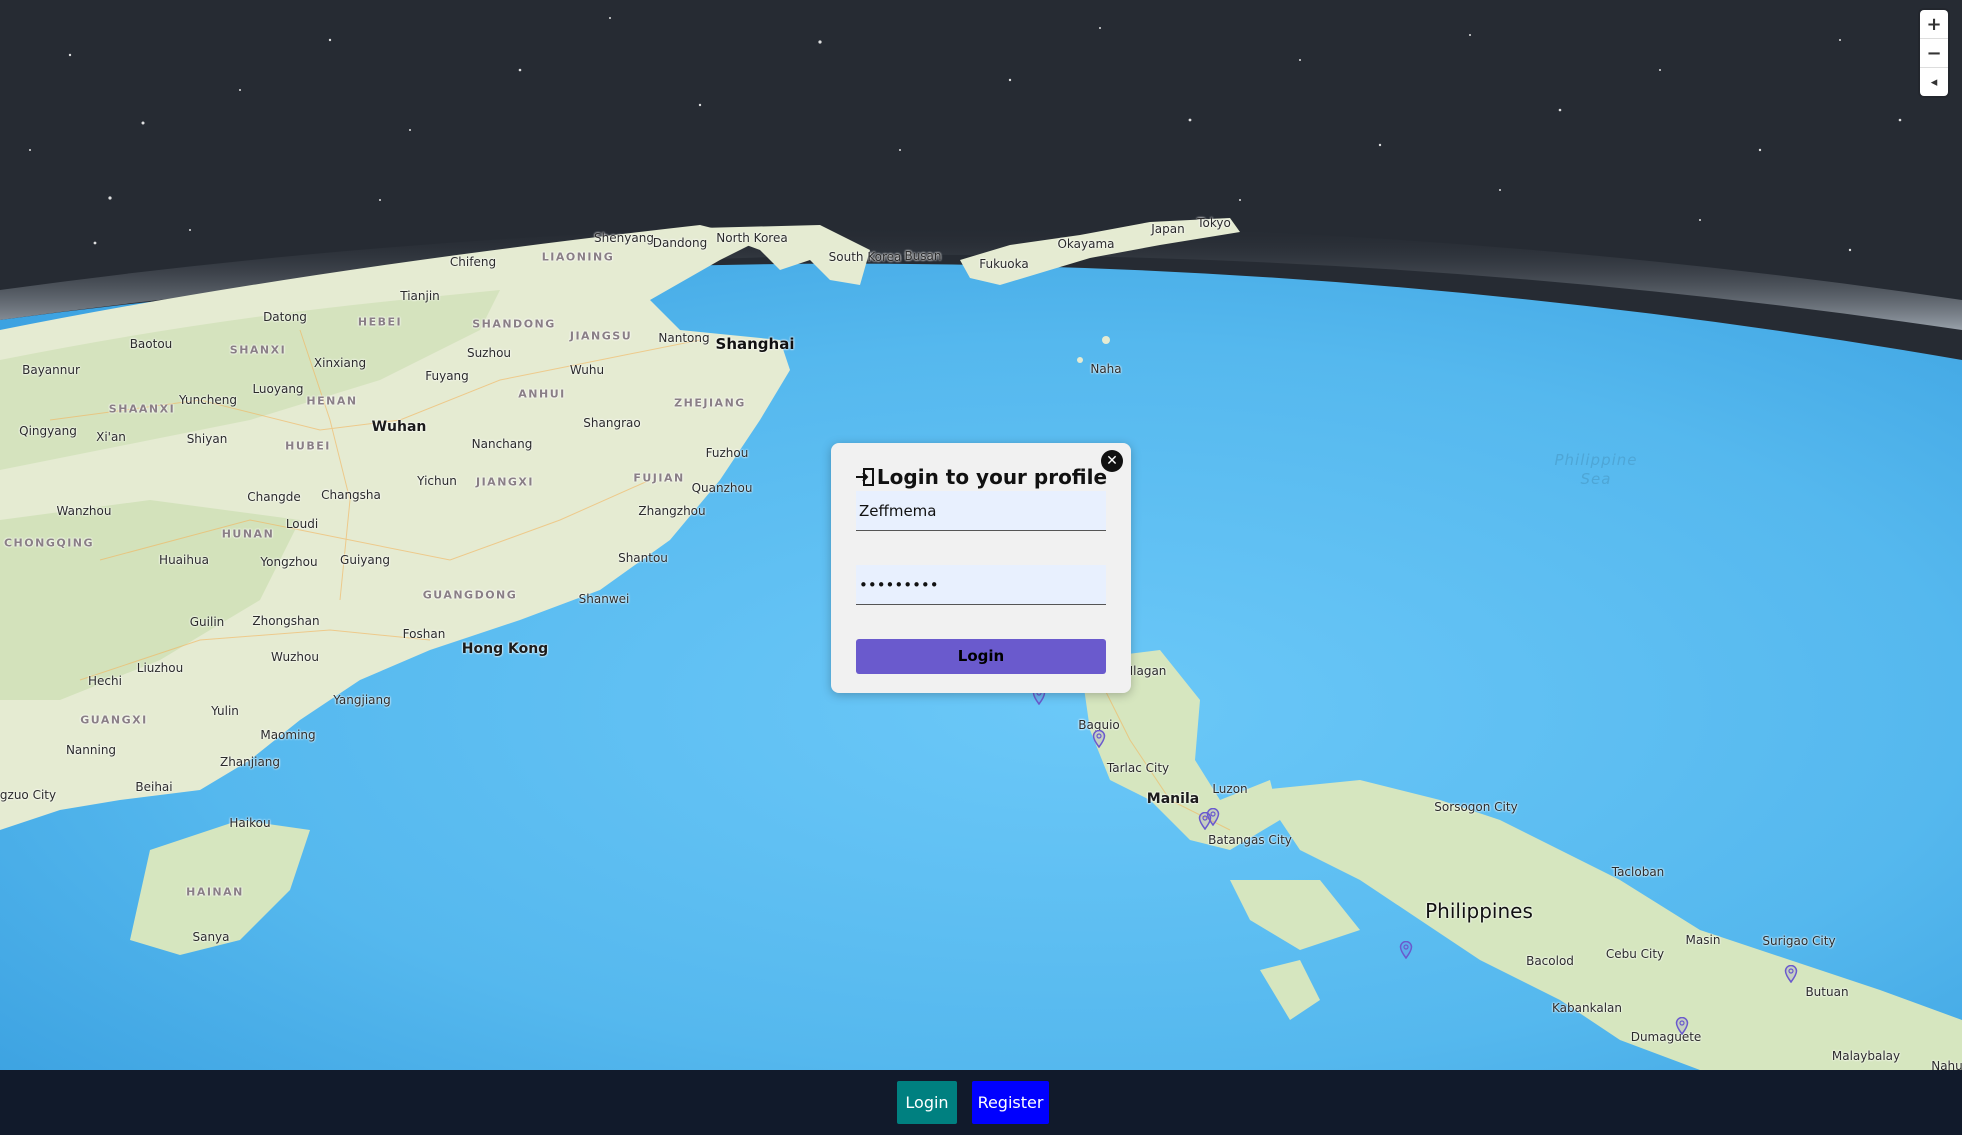  What do you see at coordinates (1703, 940) in the screenshot?
I see `map-label: Masin` at bounding box center [1703, 940].